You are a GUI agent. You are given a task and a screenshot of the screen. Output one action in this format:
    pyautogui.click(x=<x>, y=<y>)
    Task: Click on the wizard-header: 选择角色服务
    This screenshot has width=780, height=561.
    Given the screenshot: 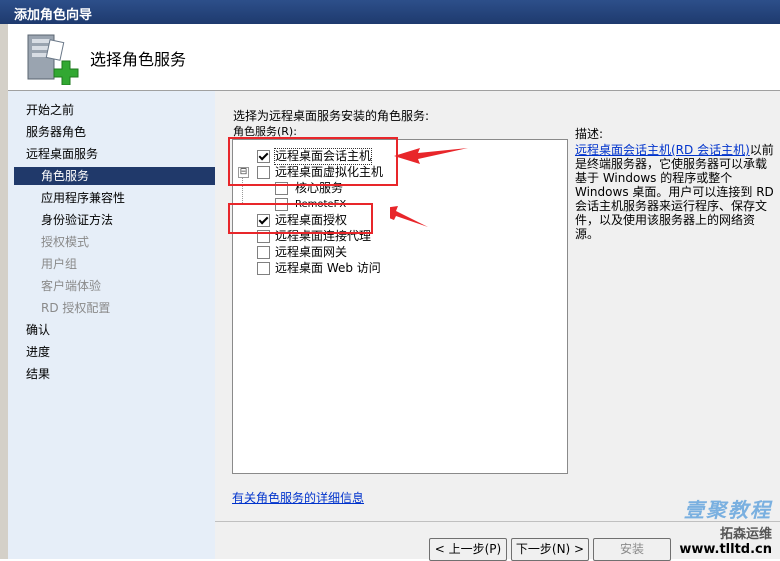 What is the action you would take?
    pyautogui.click(x=394, y=57)
    